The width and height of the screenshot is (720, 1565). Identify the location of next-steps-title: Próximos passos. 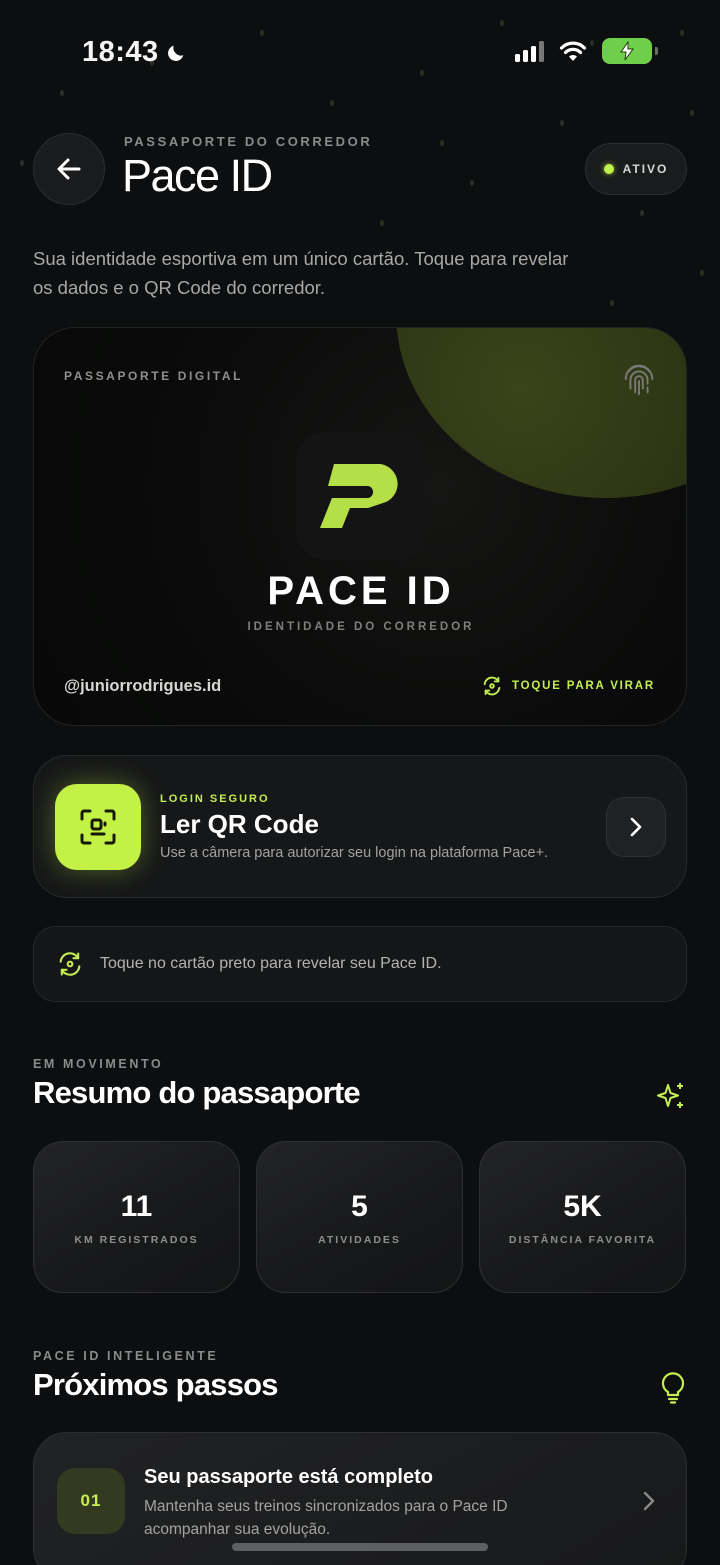
(156, 1384).